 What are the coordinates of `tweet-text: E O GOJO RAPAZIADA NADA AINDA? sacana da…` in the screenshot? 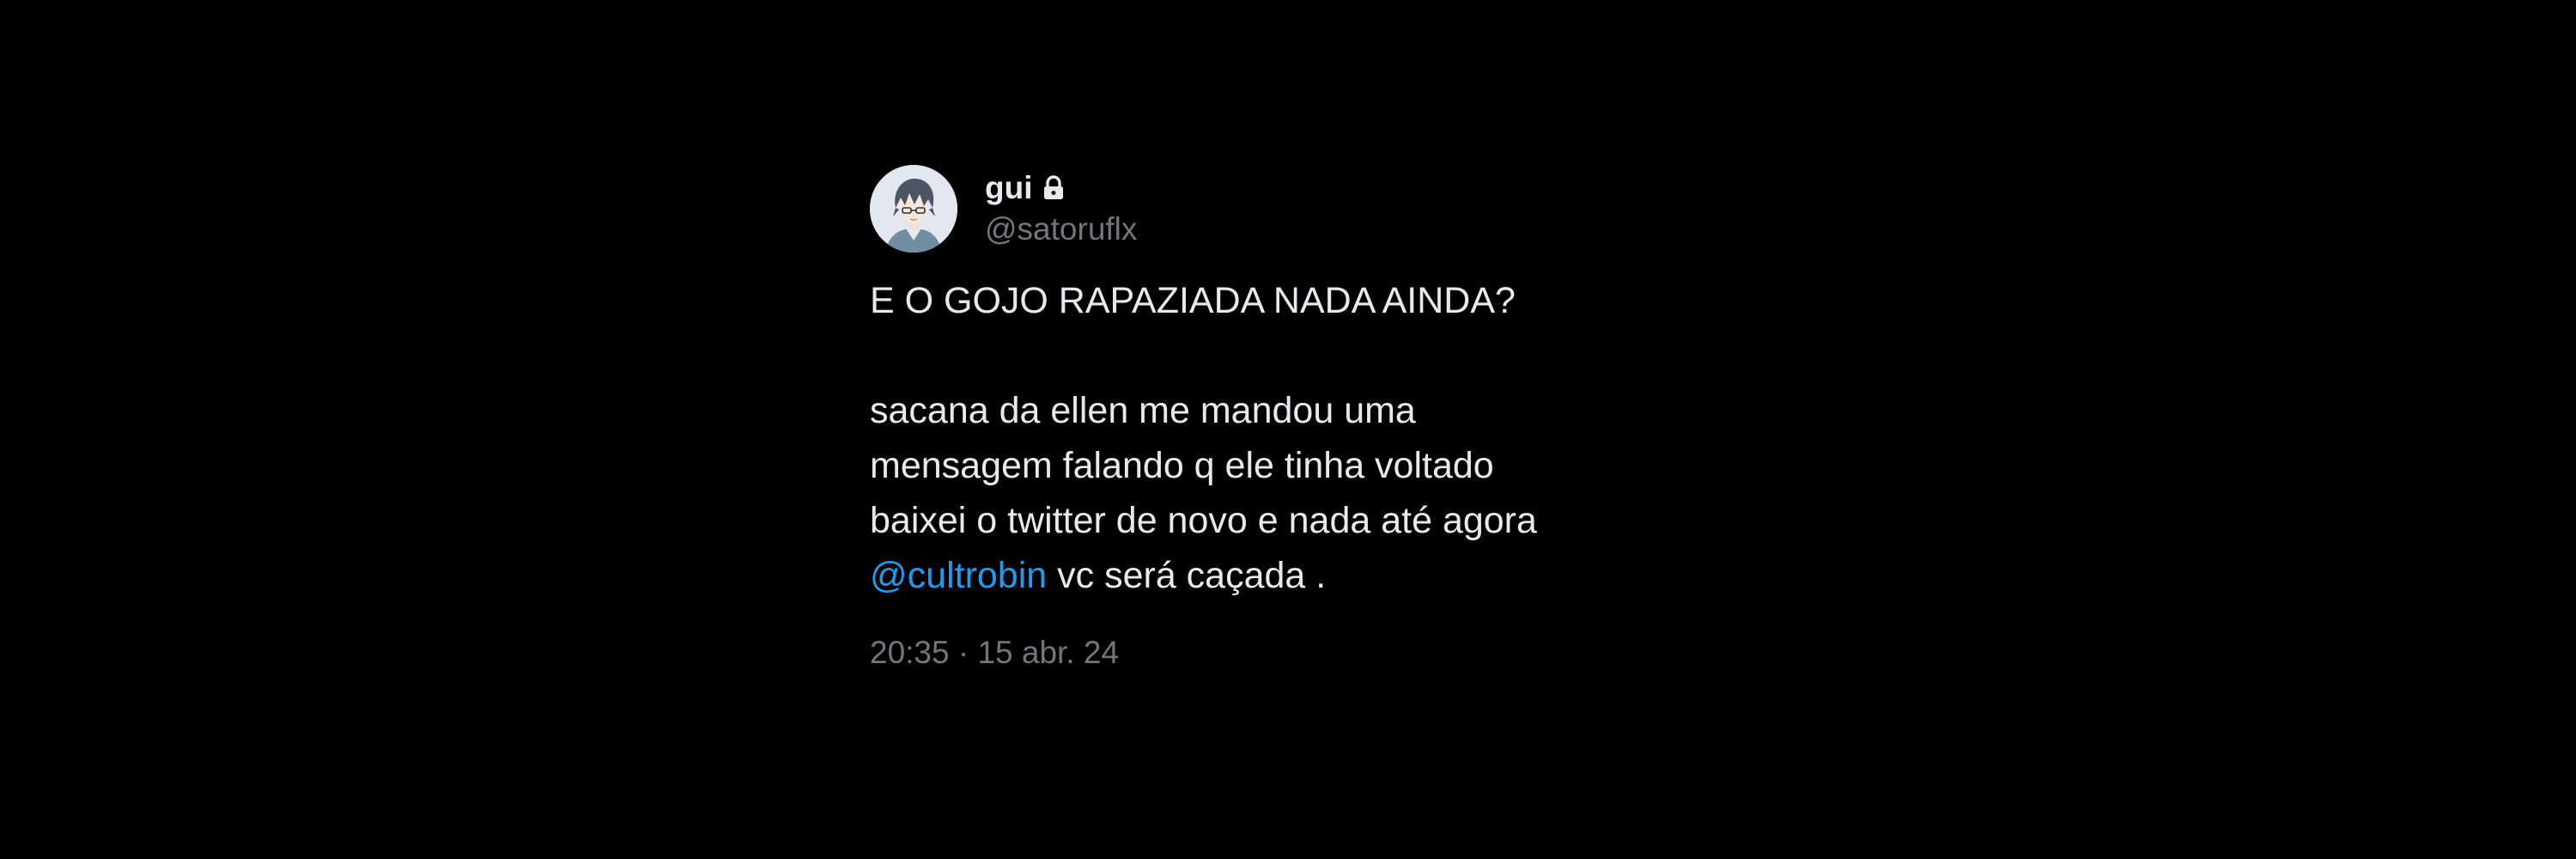 It's located at (1342, 438).